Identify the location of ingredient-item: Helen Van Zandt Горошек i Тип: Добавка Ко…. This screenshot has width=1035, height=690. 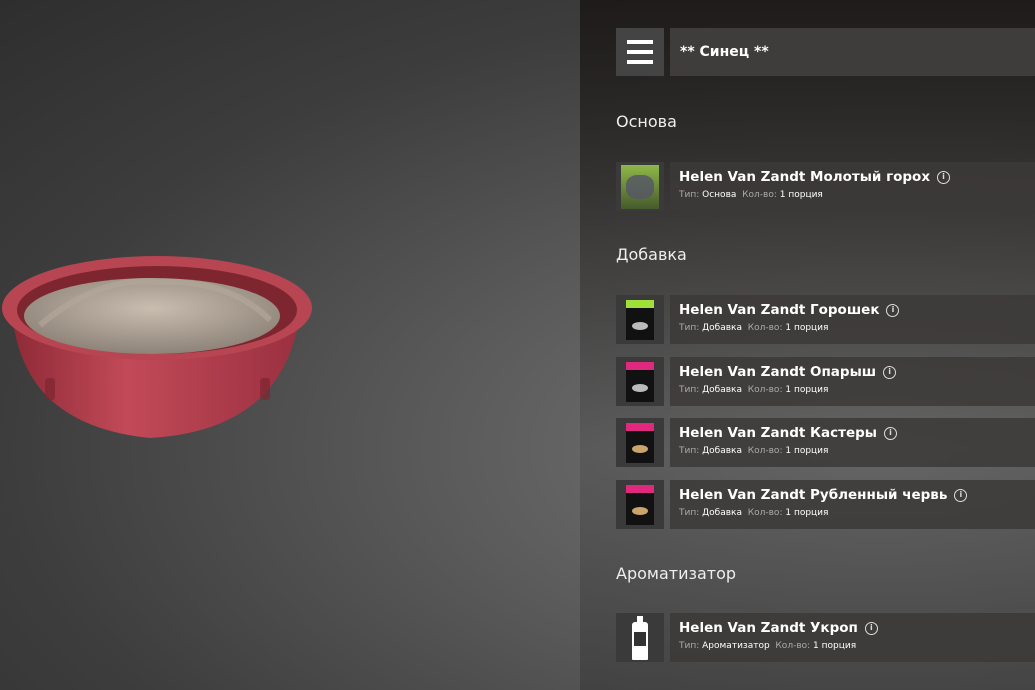
(825, 319).